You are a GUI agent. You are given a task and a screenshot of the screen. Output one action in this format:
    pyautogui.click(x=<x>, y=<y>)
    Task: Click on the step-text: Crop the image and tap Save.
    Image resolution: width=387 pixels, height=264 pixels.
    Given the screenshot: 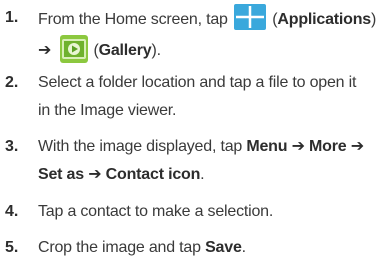 What is the action you would take?
    pyautogui.click(x=209, y=248)
    